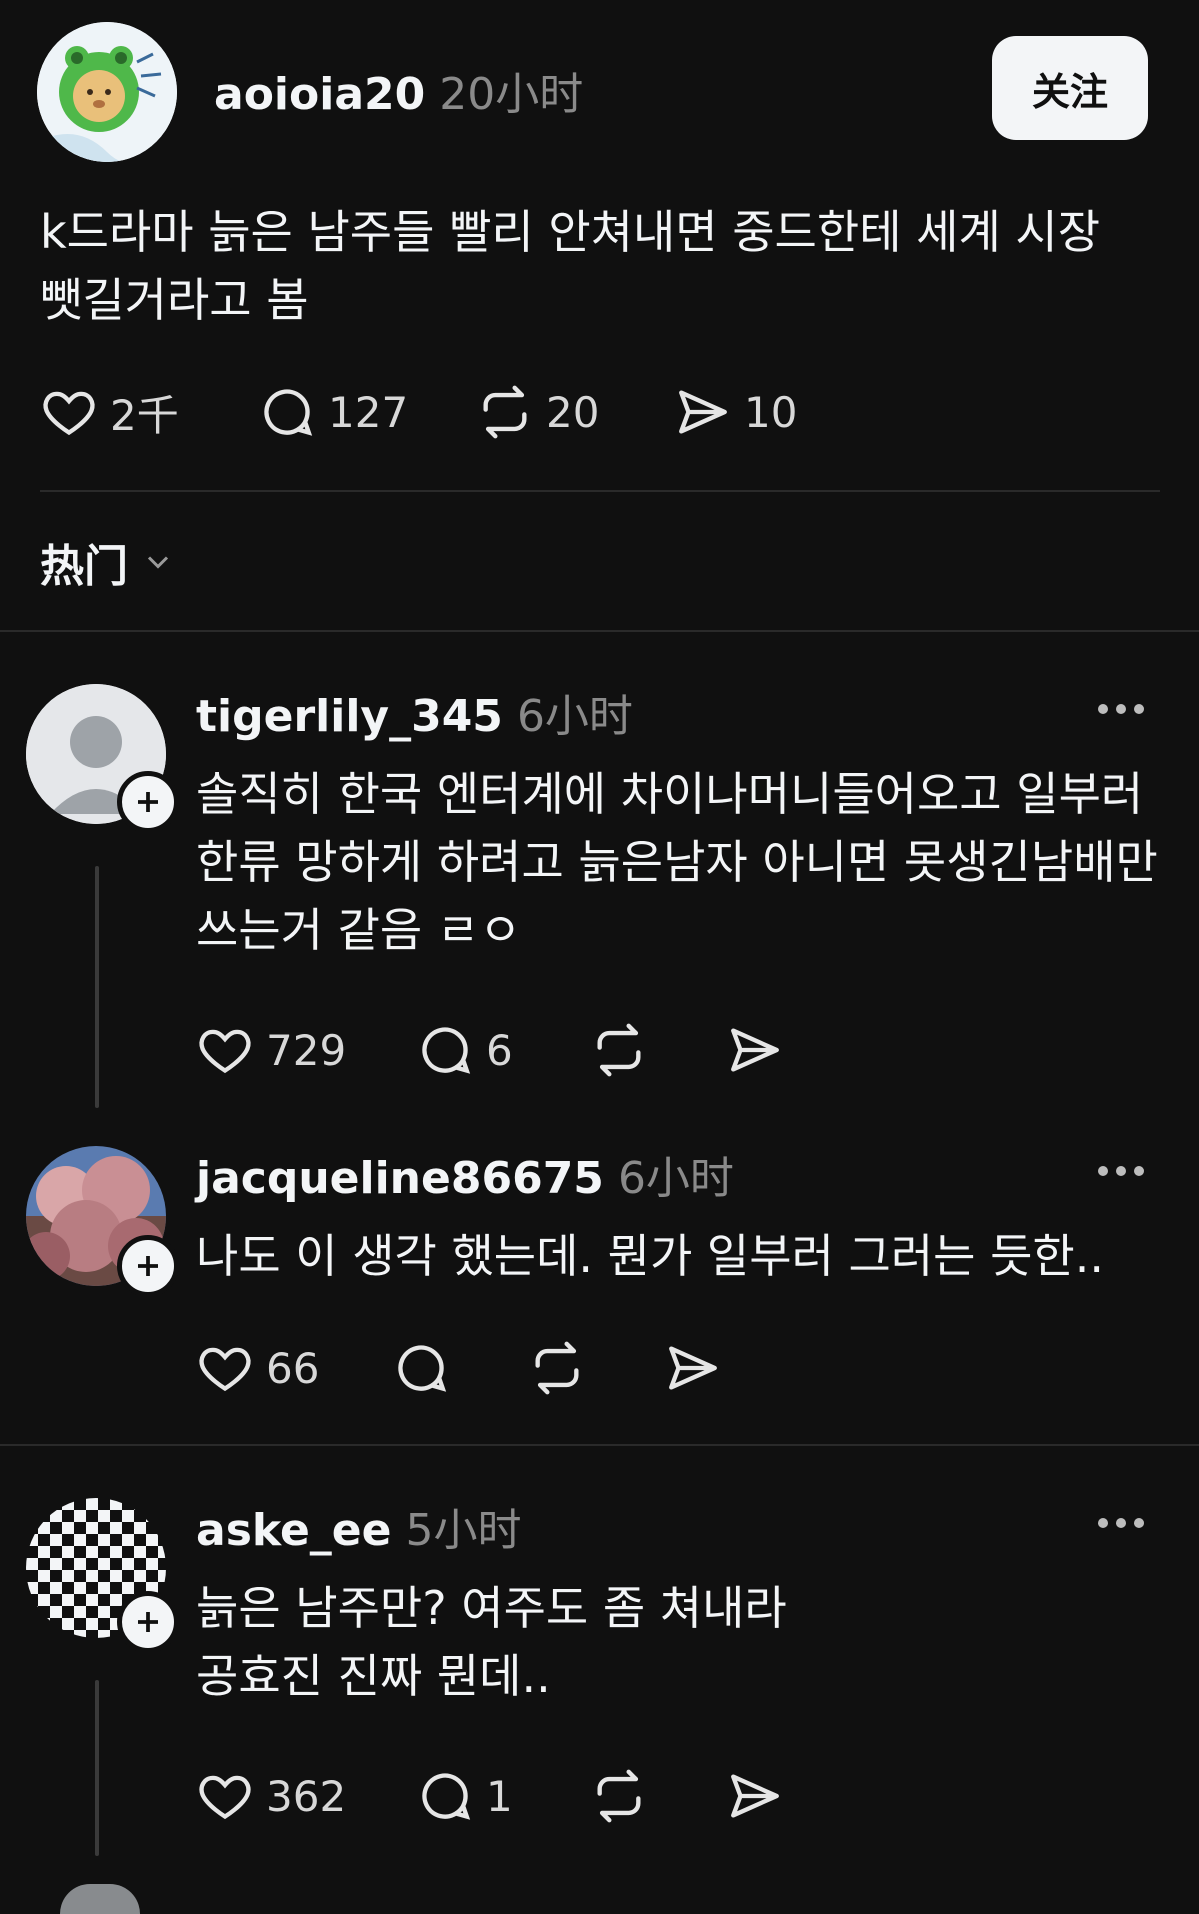  I want to click on comment-header: aske_ee 5小时, so click(359, 1526).